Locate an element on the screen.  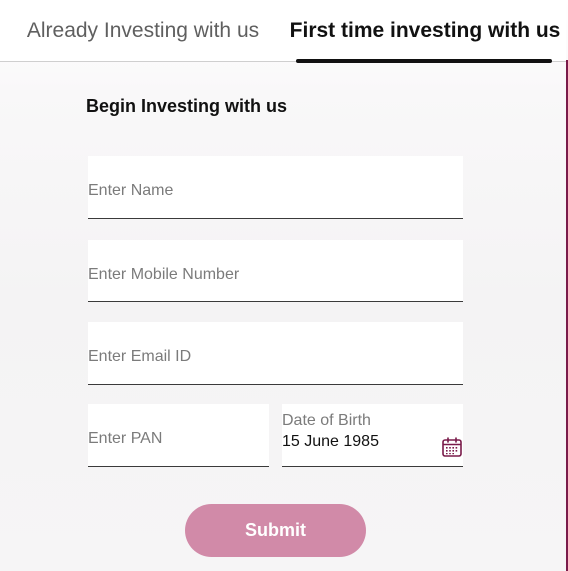
date-of-birth-field: Date of Birth 15 June 1985 is located at coordinates (372, 435).